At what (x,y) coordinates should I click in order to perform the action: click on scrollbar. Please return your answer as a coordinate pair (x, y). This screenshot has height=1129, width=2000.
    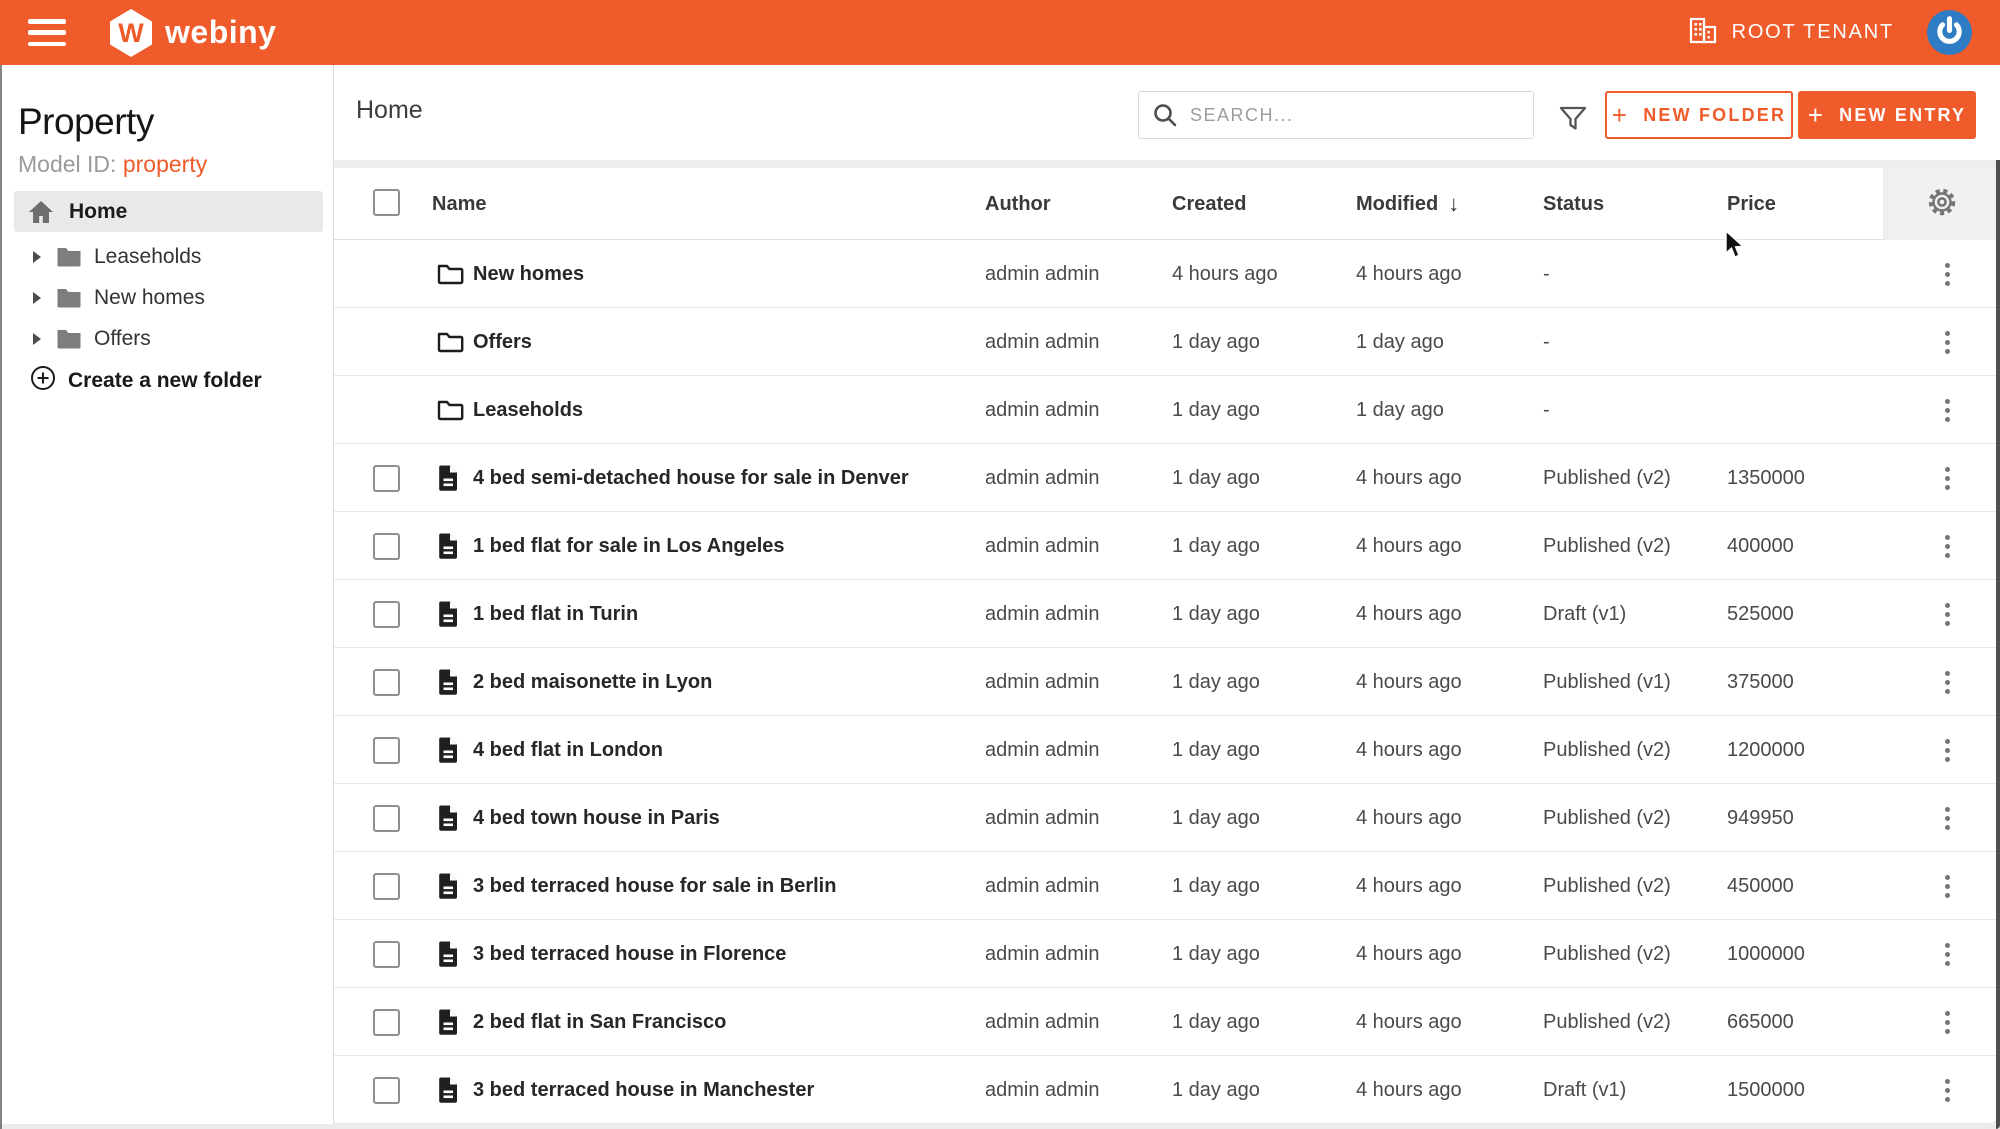
    Looking at the image, I should click on (1998, 644).